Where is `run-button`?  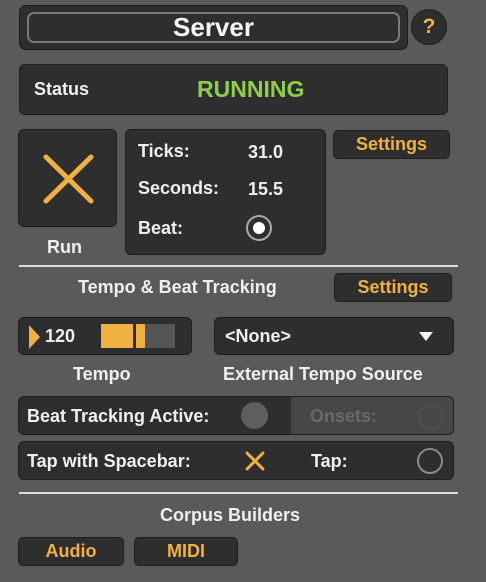 run-button is located at coordinates (67, 178).